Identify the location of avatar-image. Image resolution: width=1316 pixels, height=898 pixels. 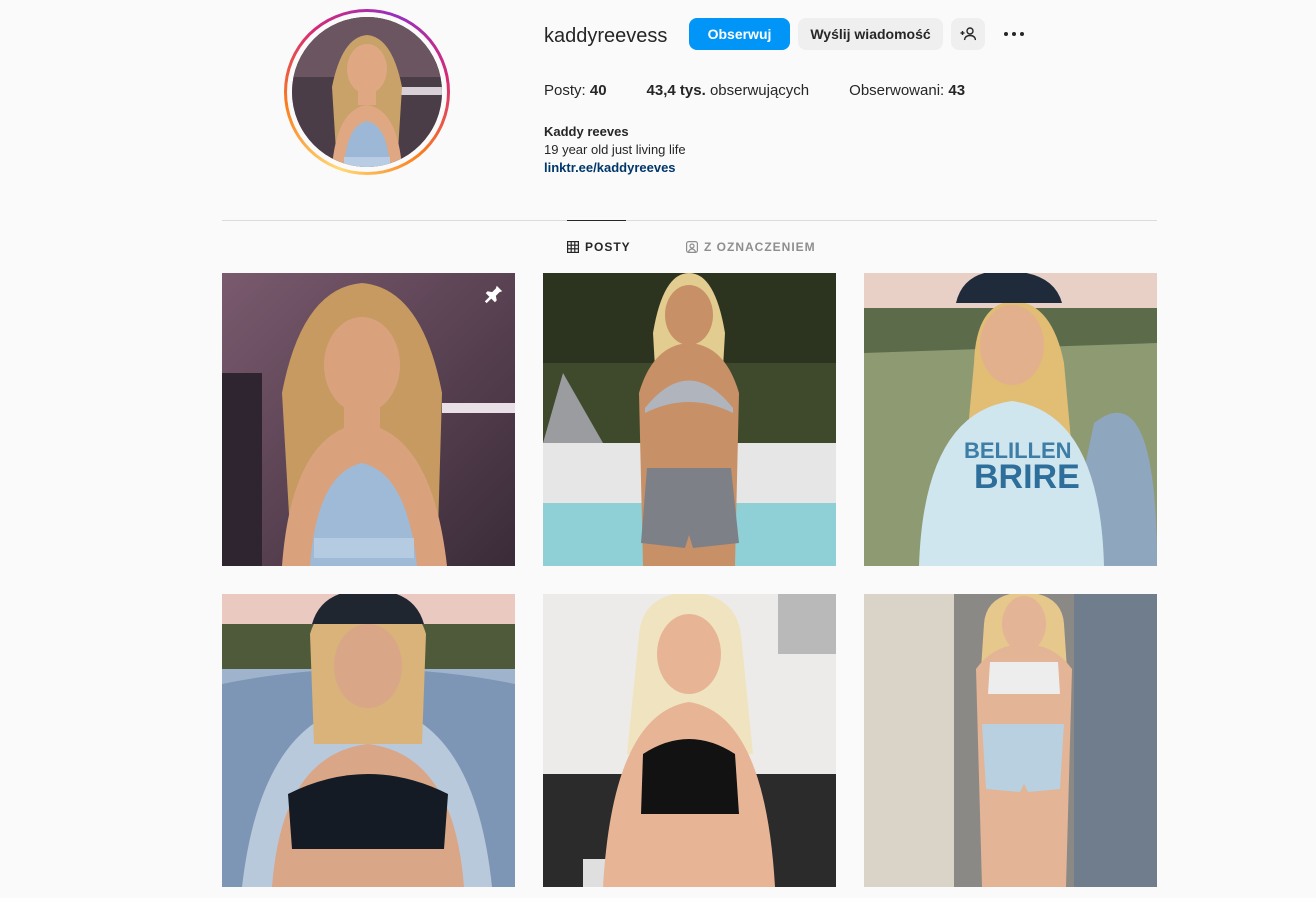
(367, 92).